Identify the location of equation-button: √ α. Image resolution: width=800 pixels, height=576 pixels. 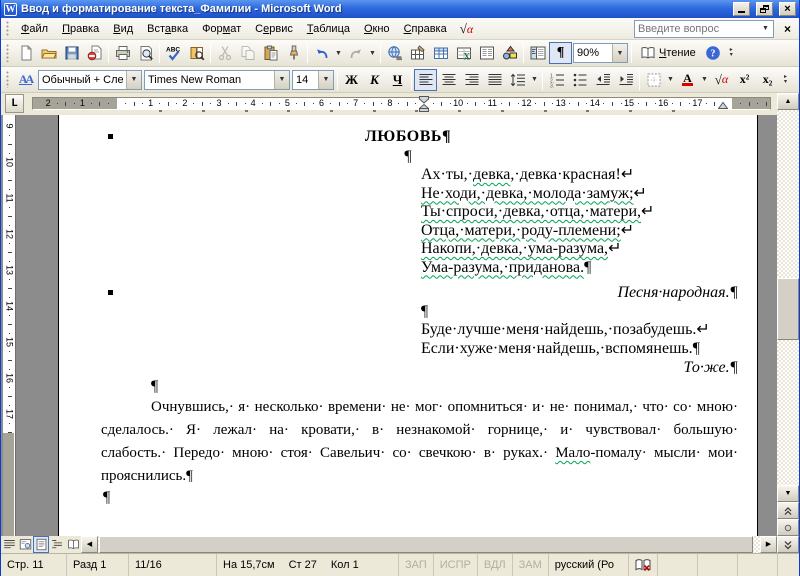
(721, 80).